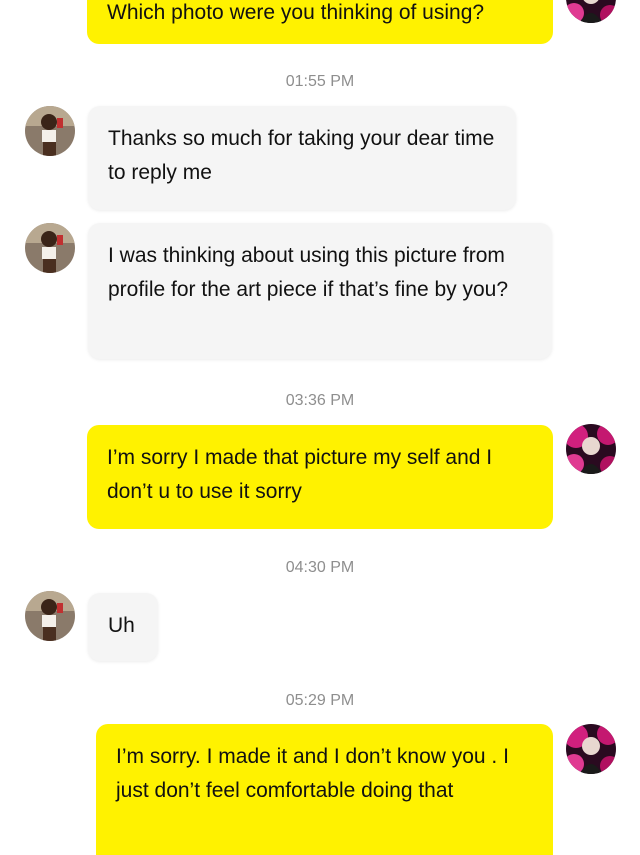 Image resolution: width=640 pixels, height=855 pixels. I want to click on message-text: Uh, so click(121, 625).